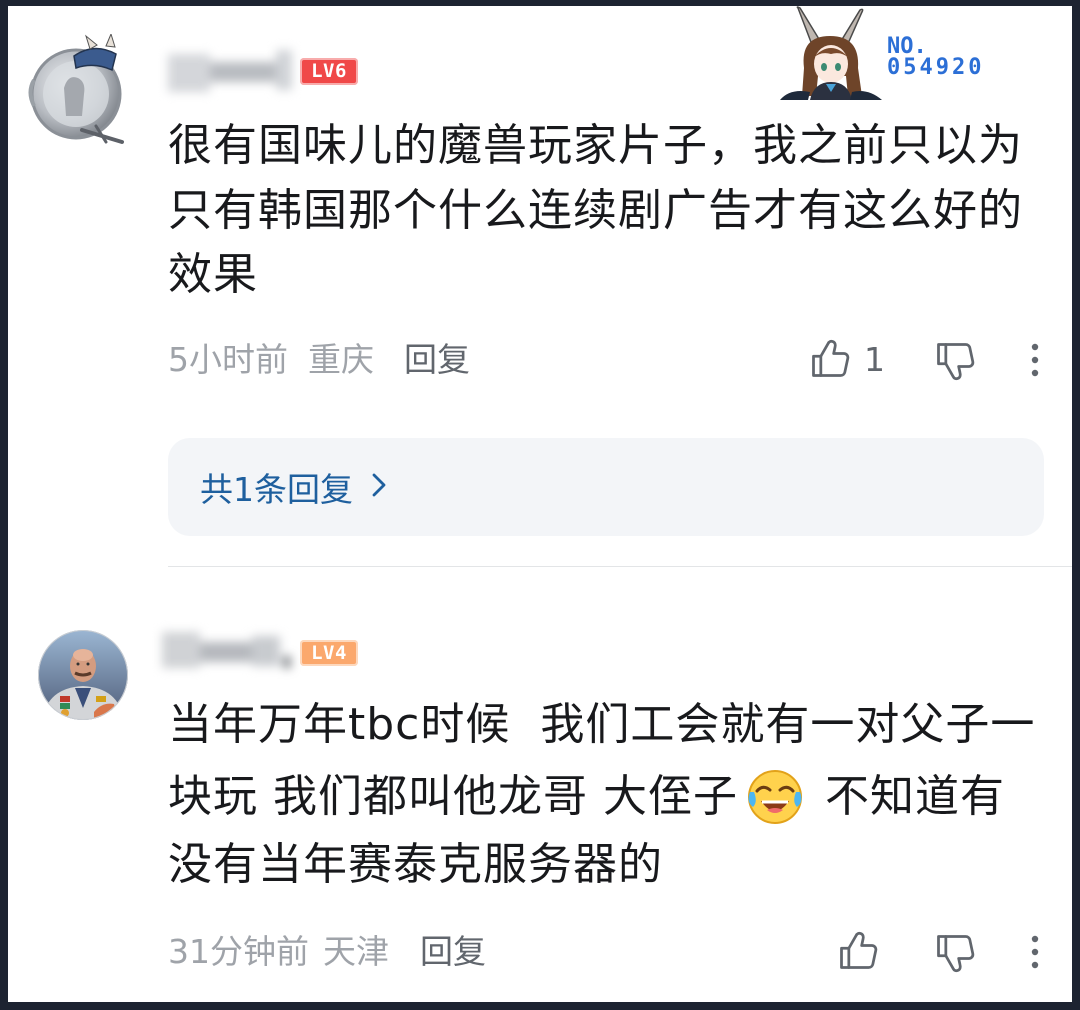 Image resolution: width=1080 pixels, height=1010 pixels. What do you see at coordinates (329, 71) in the screenshot?
I see `level-badge: LV6` at bounding box center [329, 71].